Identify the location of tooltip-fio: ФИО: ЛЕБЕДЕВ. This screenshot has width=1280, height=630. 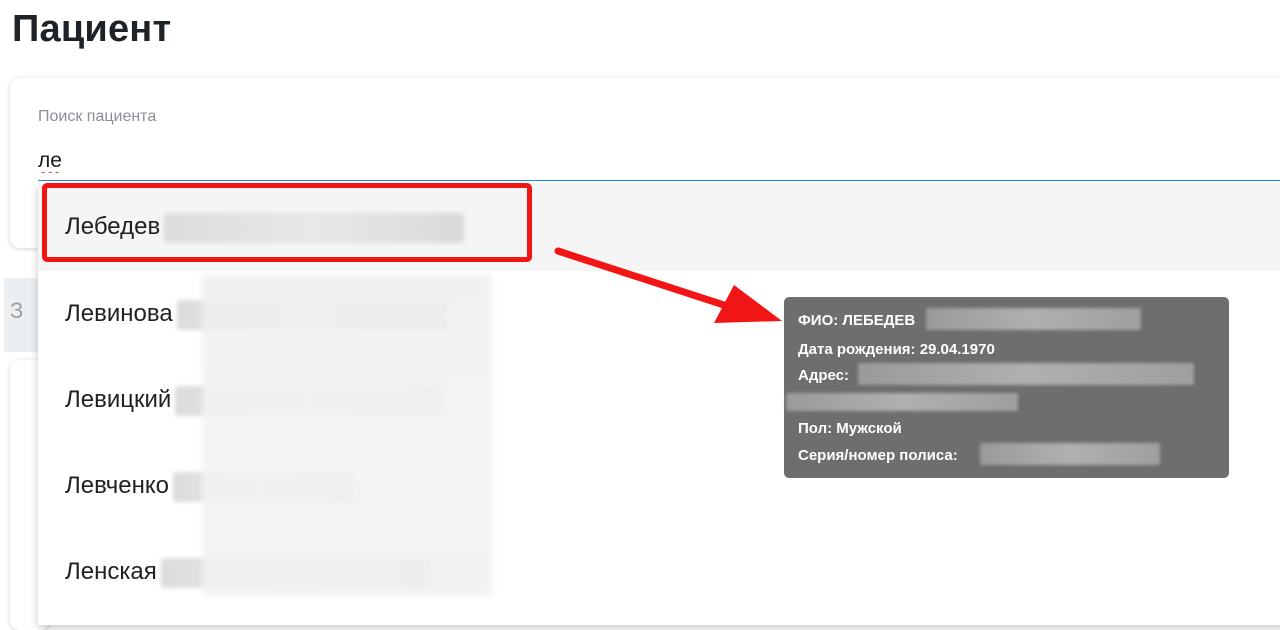
(857, 320).